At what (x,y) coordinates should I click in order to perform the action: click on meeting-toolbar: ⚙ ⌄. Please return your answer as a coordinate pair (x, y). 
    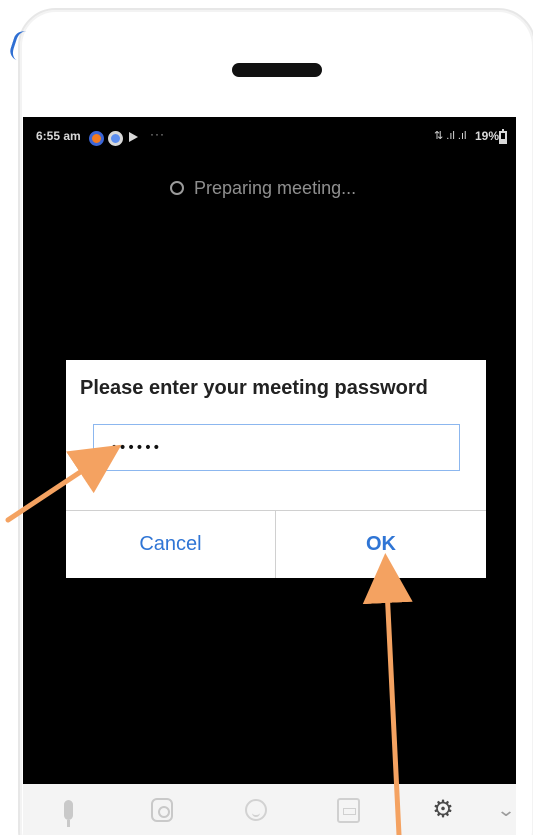
    Looking at the image, I should click on (269, 809).